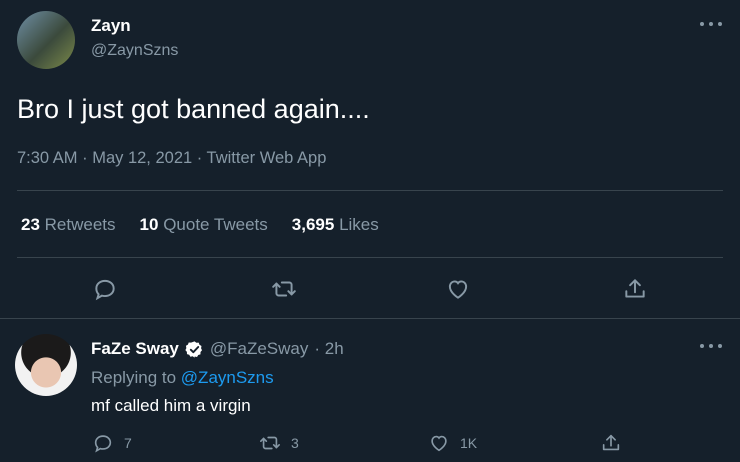 This screenshot has width=740, height=462. I want to click on reply-like-button: 1K, so click(452, 443).